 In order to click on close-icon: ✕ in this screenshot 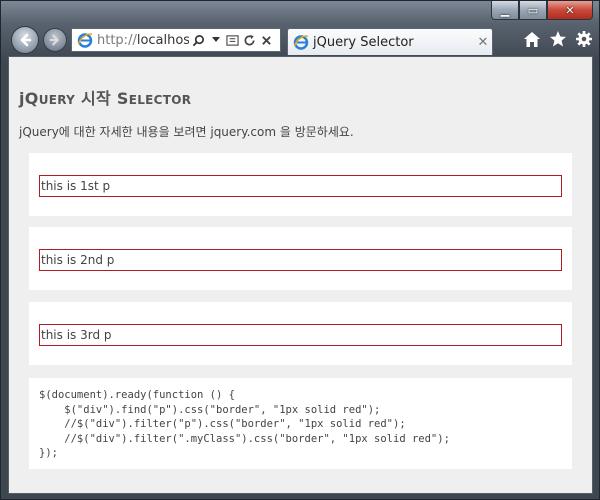, I will do `click(570, 10)`.